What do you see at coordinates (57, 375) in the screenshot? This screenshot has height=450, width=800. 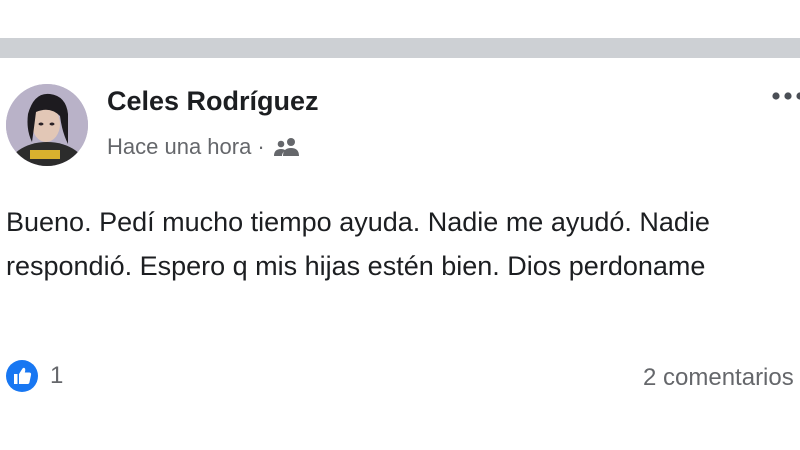 I see `like-count: 1` at bounding box center [57, 375].